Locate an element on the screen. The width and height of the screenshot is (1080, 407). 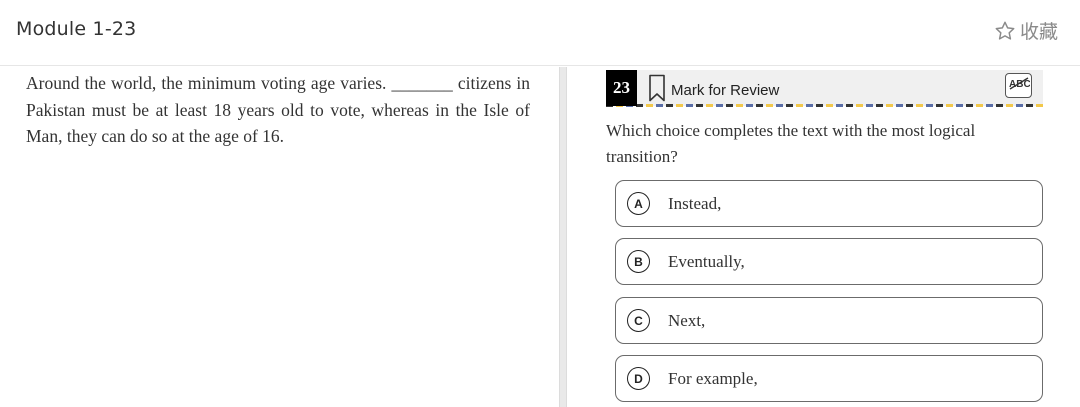
choice-c: C Next, is located at coordinates (829, 320).